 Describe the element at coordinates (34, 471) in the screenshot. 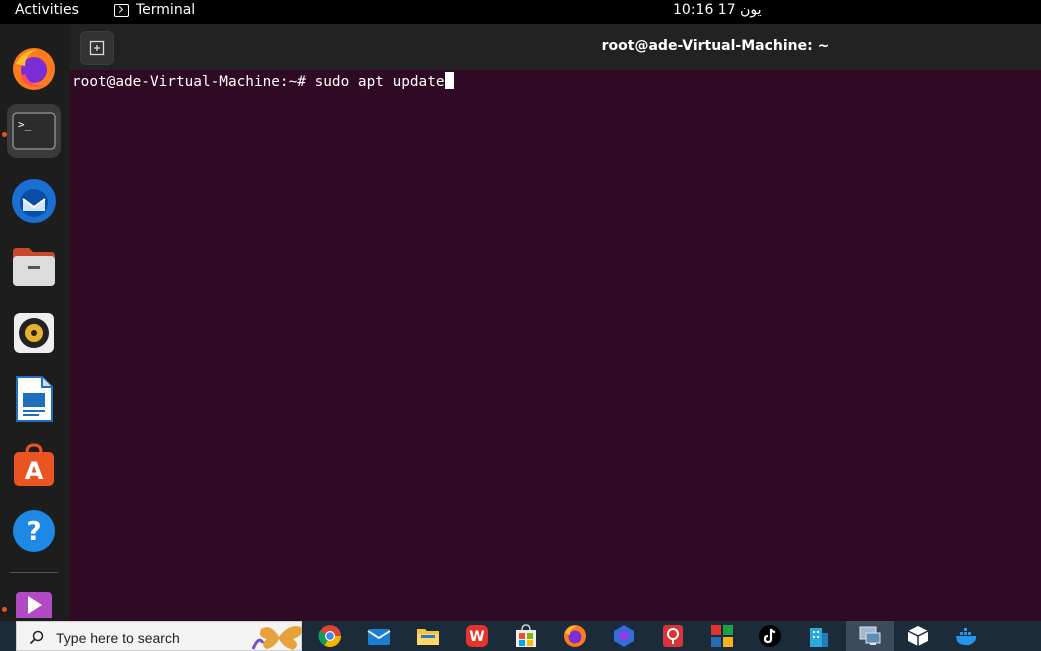

I see `svg-text: A` at that location.